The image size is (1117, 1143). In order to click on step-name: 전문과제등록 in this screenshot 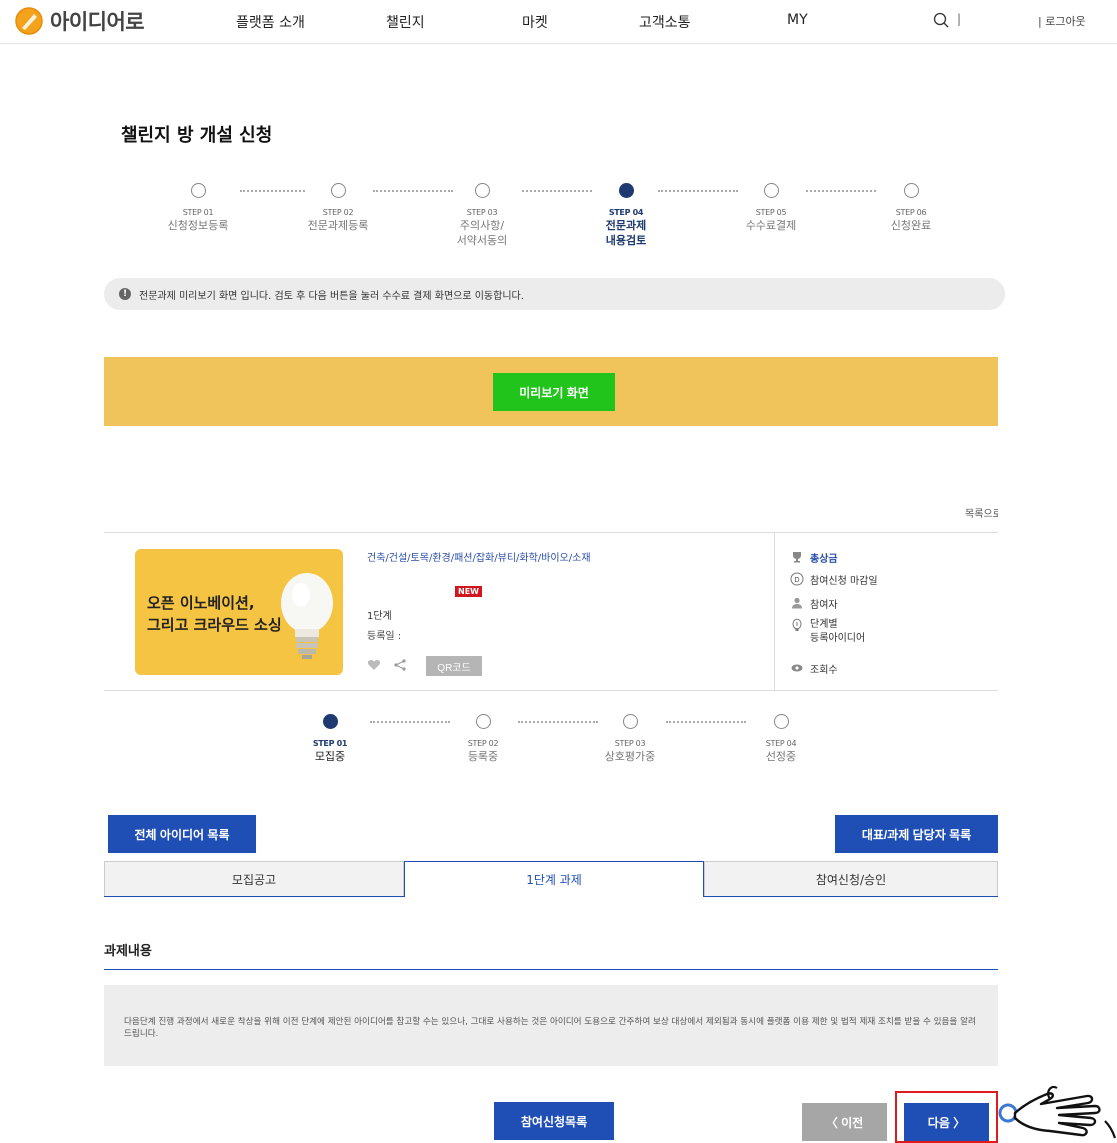, I will do `click(338, 225)`.